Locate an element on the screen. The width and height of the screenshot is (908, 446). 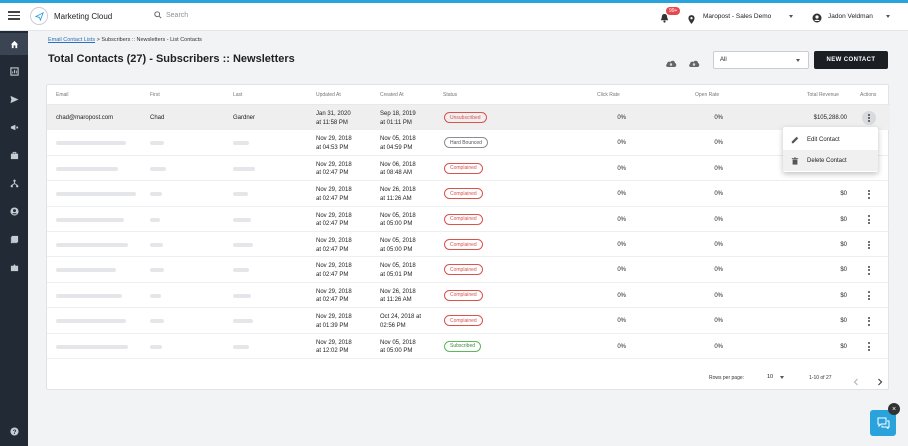
user-avatar-icon is located at coordinates (817, 19).